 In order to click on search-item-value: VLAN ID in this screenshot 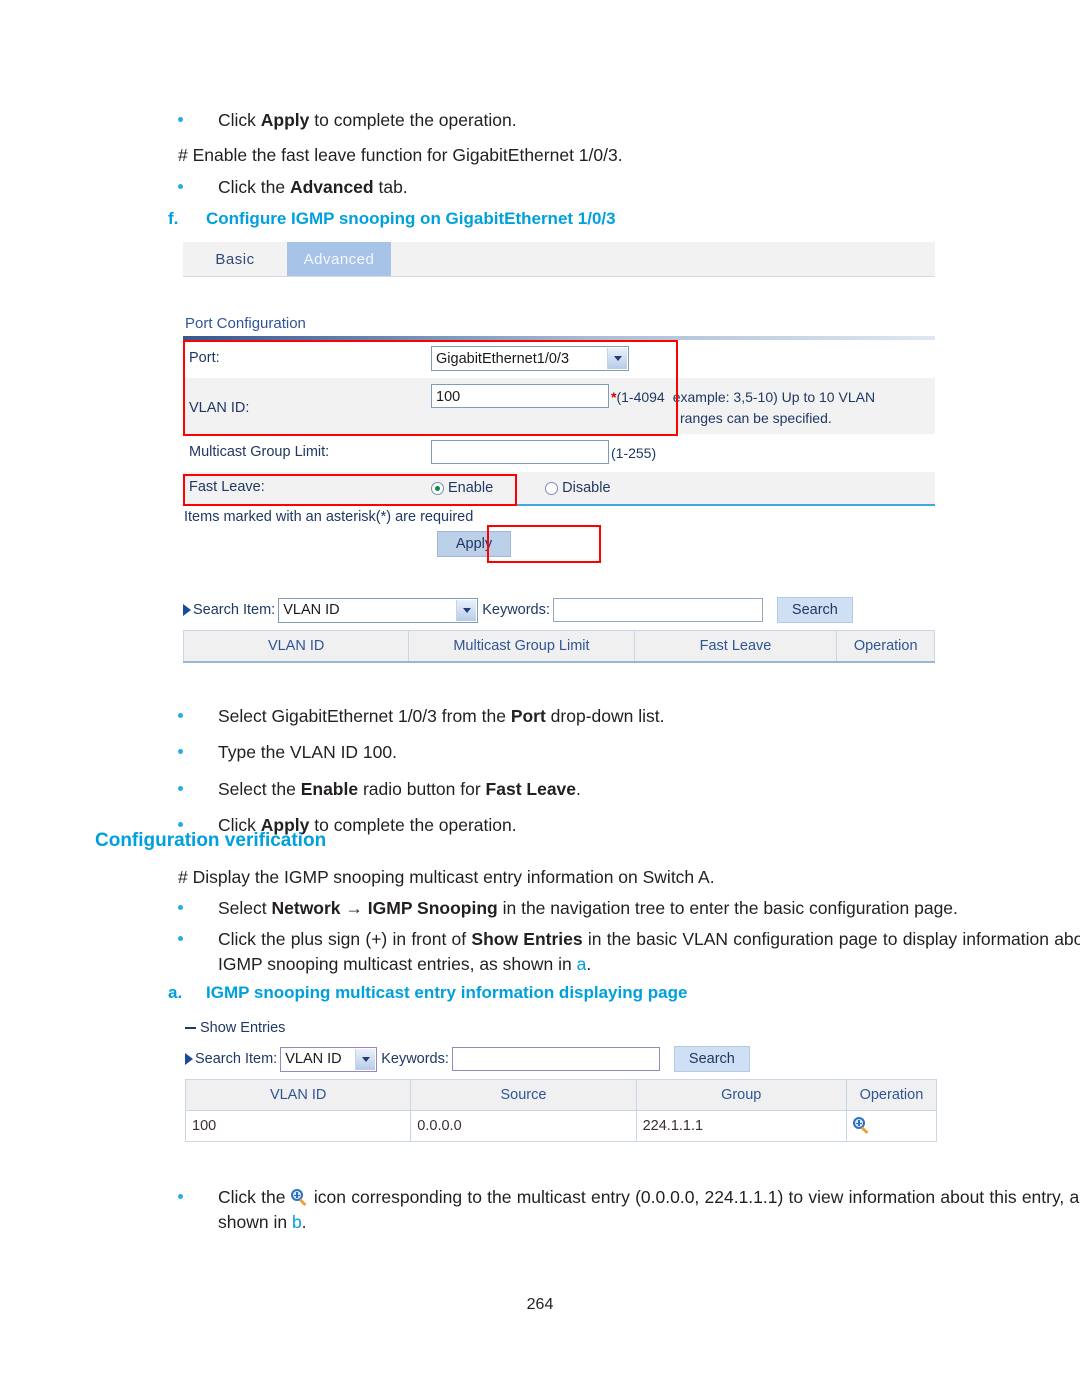, I will do `click(311, 610)`.